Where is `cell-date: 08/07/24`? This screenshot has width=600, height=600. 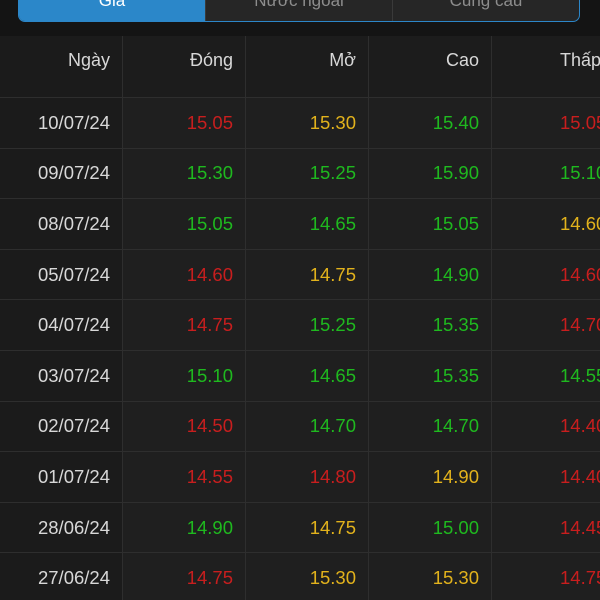 cell-date: 08/07/24 is located at coordinates (61, 224).